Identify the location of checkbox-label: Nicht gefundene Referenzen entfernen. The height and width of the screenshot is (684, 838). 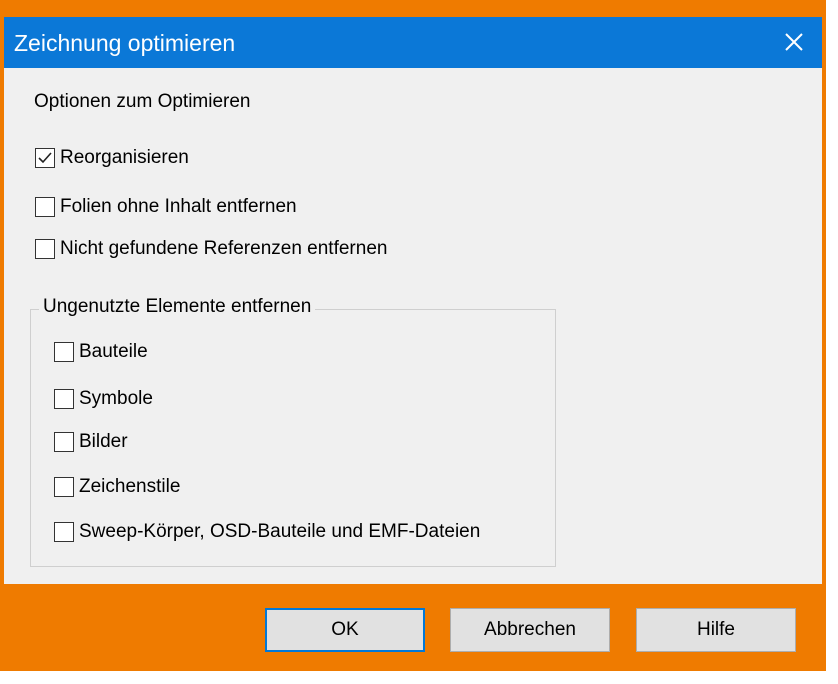
(224, 248).